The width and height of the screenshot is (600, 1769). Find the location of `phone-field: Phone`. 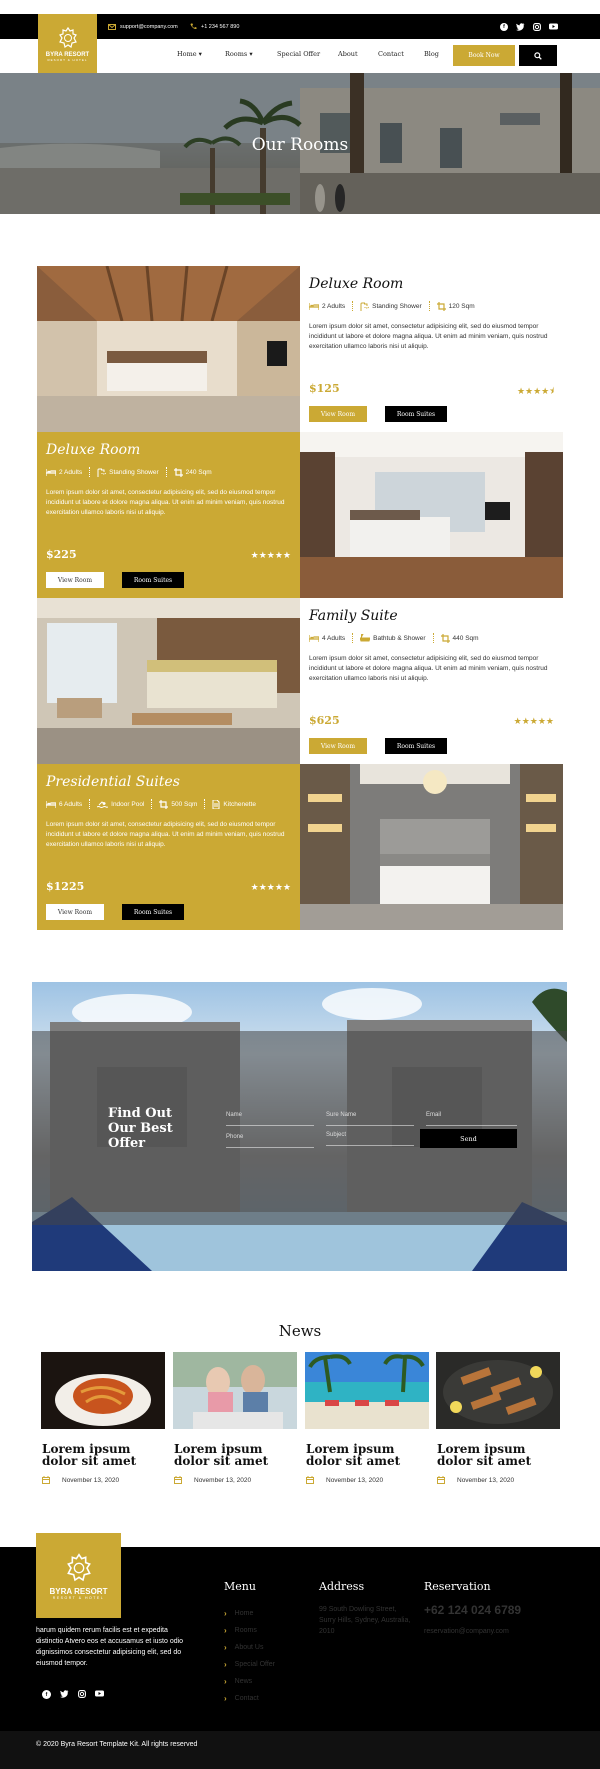

phone-field: Phone is located at coordinates (270, 1141).